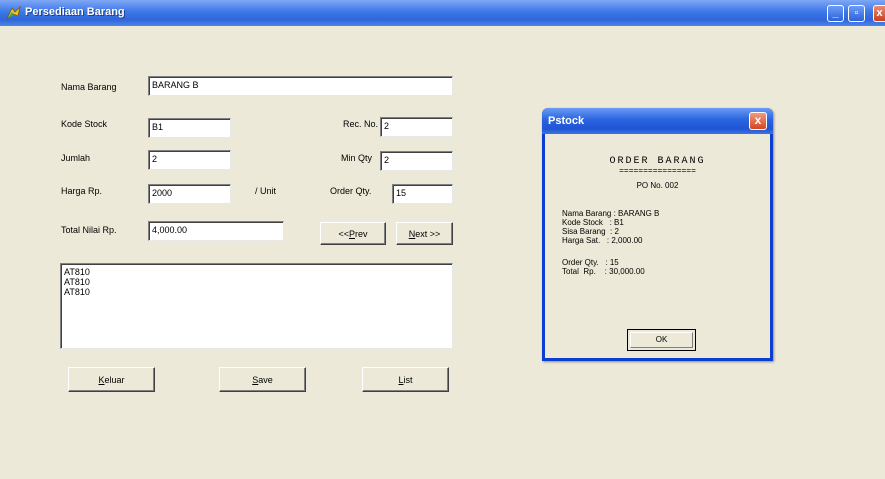 This screenshot has height=479, width=885. Describe the element at coordinates (189, 194) in the screenshot. I see `harga-input: 2000` at that location.